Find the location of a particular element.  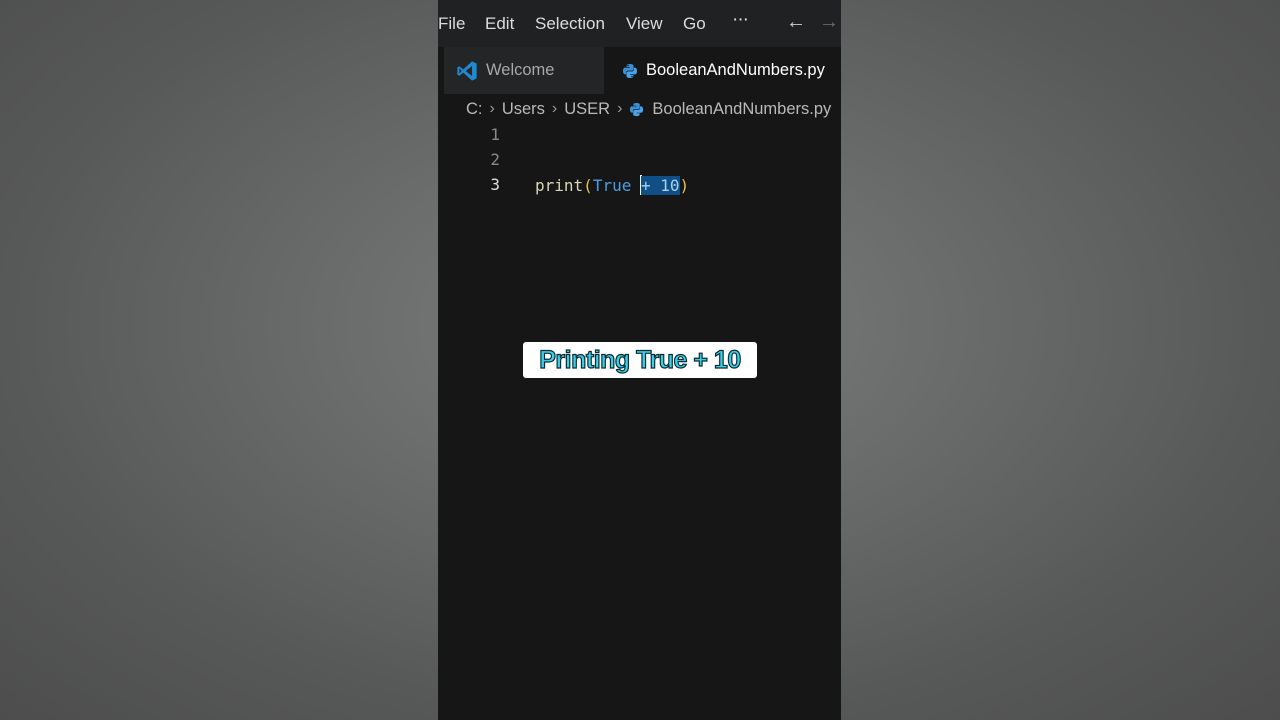

editor-line: 1 is located at coordinates (639, 134).